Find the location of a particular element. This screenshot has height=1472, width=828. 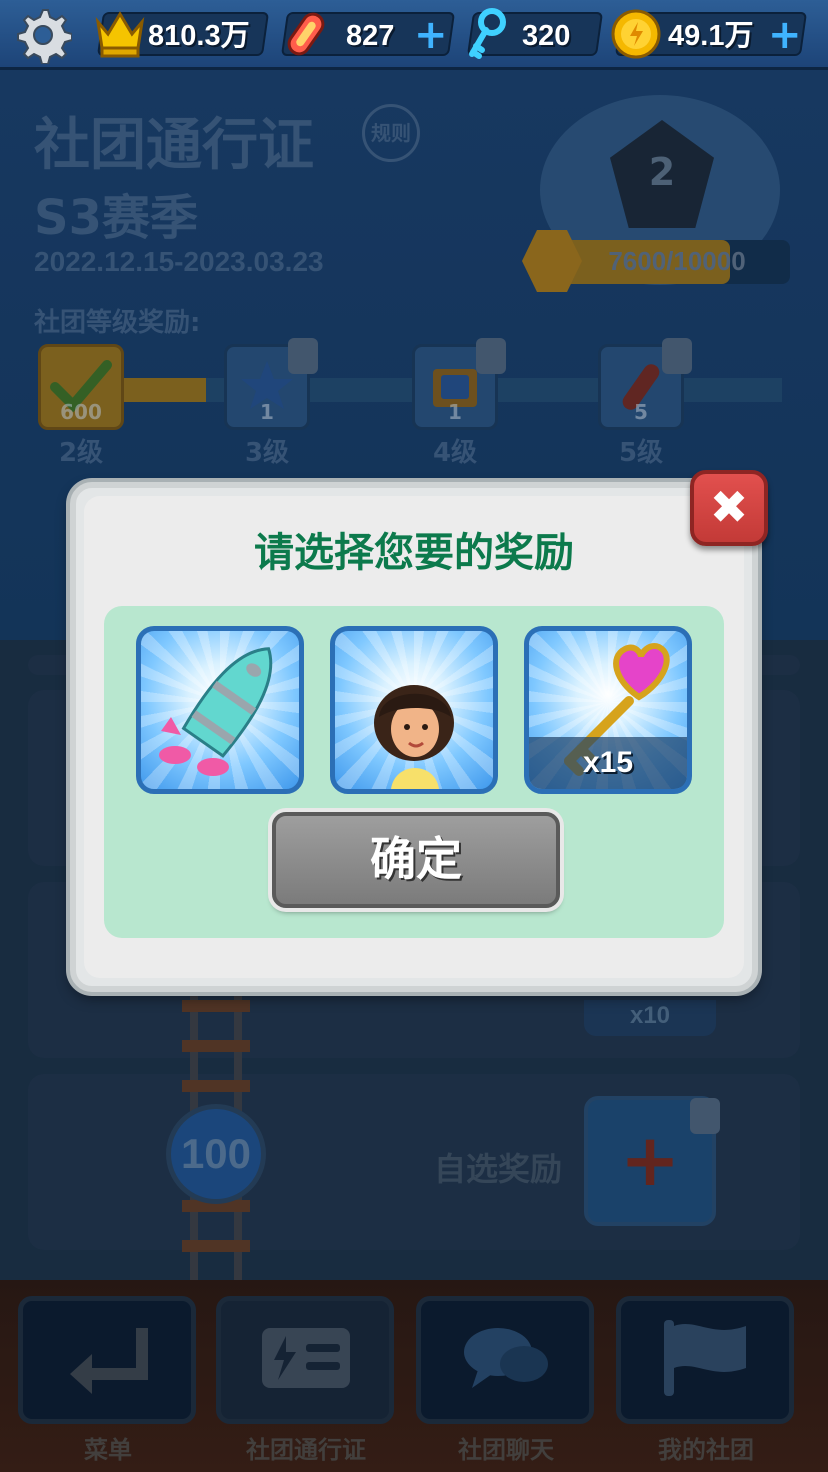

dialog-title: 请选择您要的奖励 is located at coordinates (414, 553).